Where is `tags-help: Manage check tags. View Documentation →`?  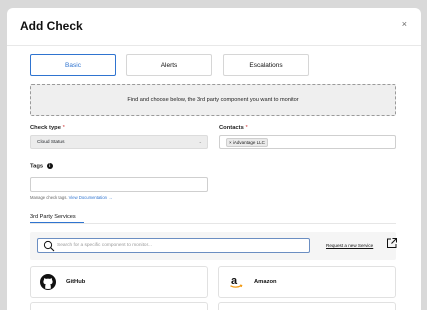
tags-help: Manage check tags. View Documentation → is located at coordinates (71, 197).